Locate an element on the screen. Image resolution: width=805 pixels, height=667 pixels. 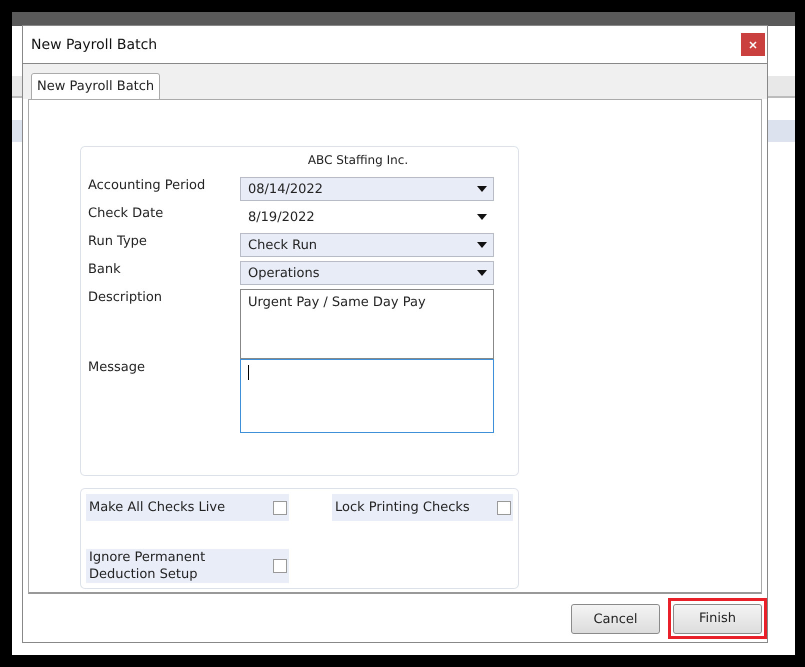
close-icon is located at coordinates (753, 44).